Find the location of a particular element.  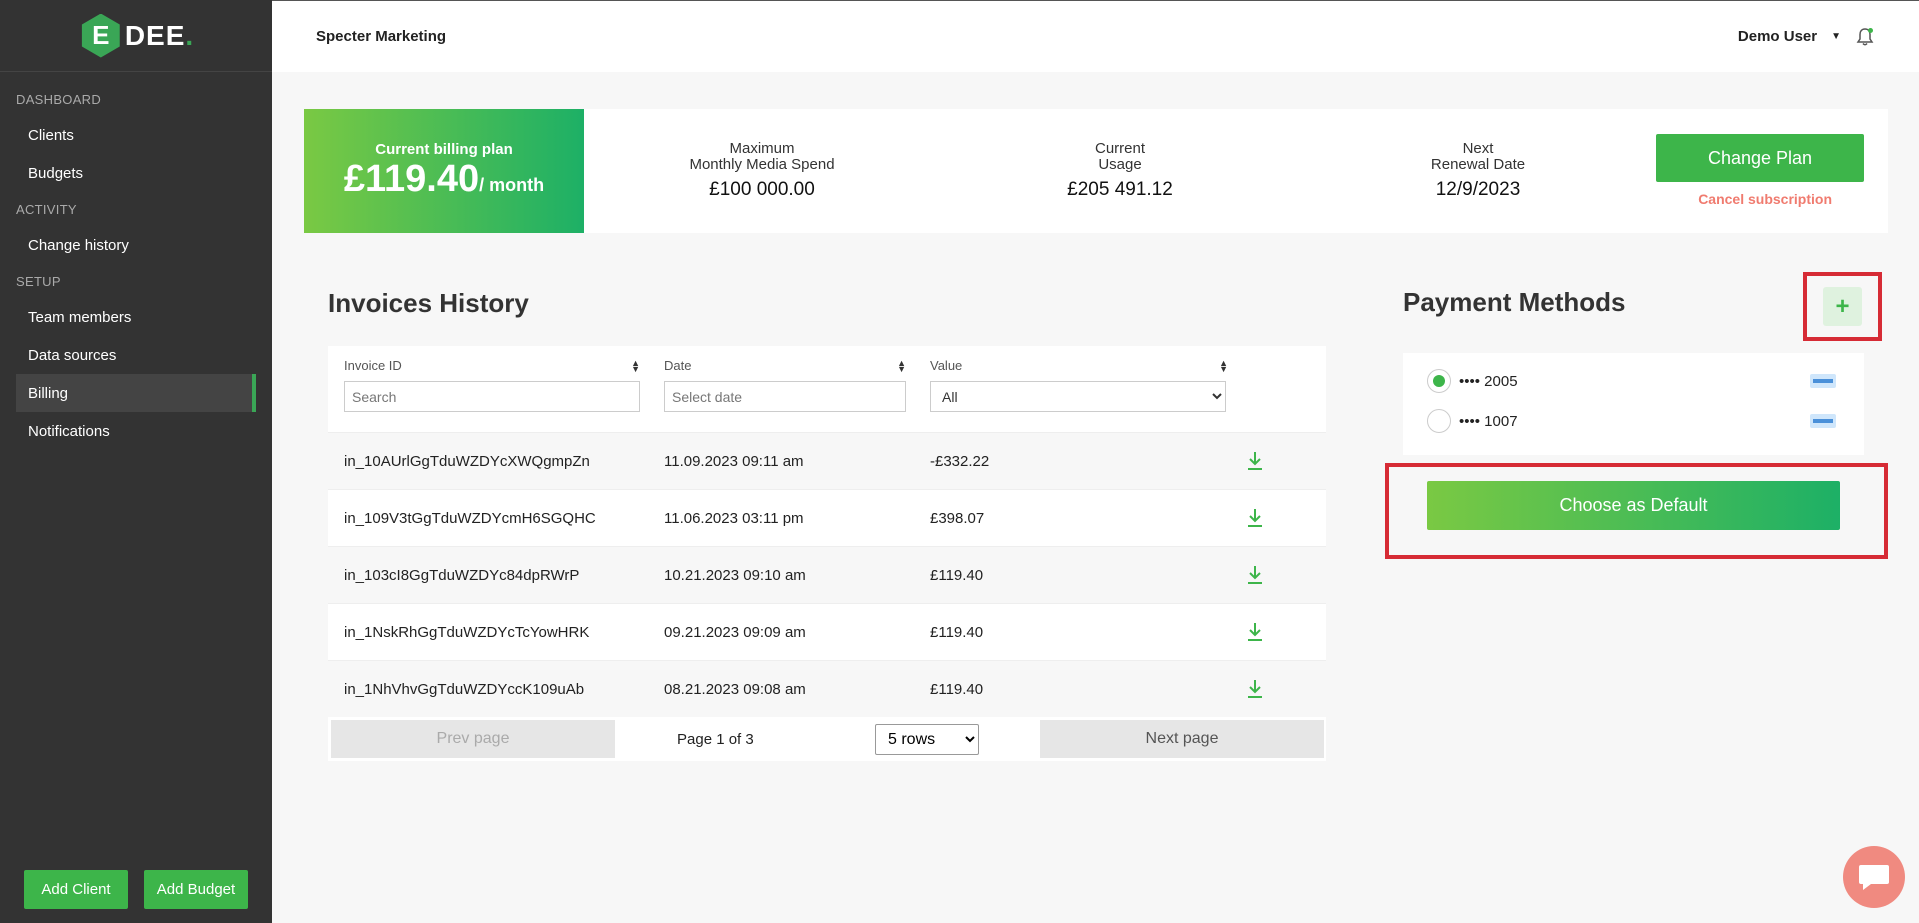

add-payment-method-button: + is located at coordinates (1842, 306).